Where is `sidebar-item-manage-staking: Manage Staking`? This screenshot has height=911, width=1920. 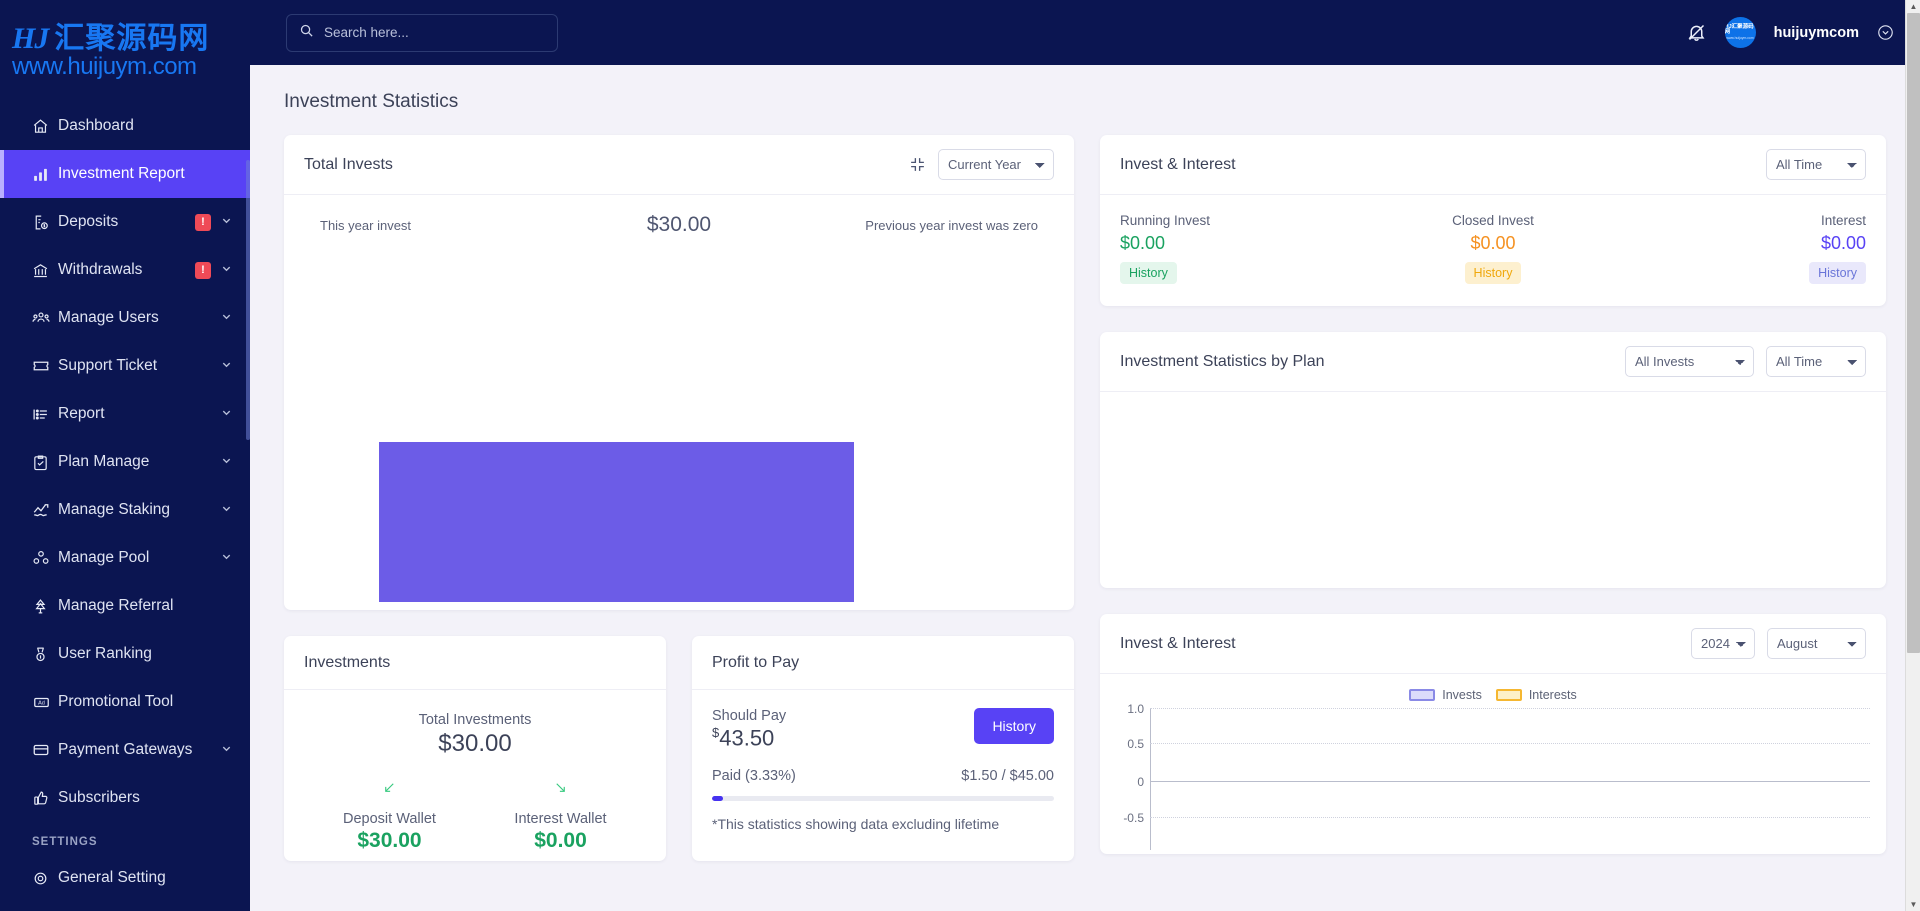
sidebar-item-manage-staking: Manage Staking is located at coordinates (125, 510).